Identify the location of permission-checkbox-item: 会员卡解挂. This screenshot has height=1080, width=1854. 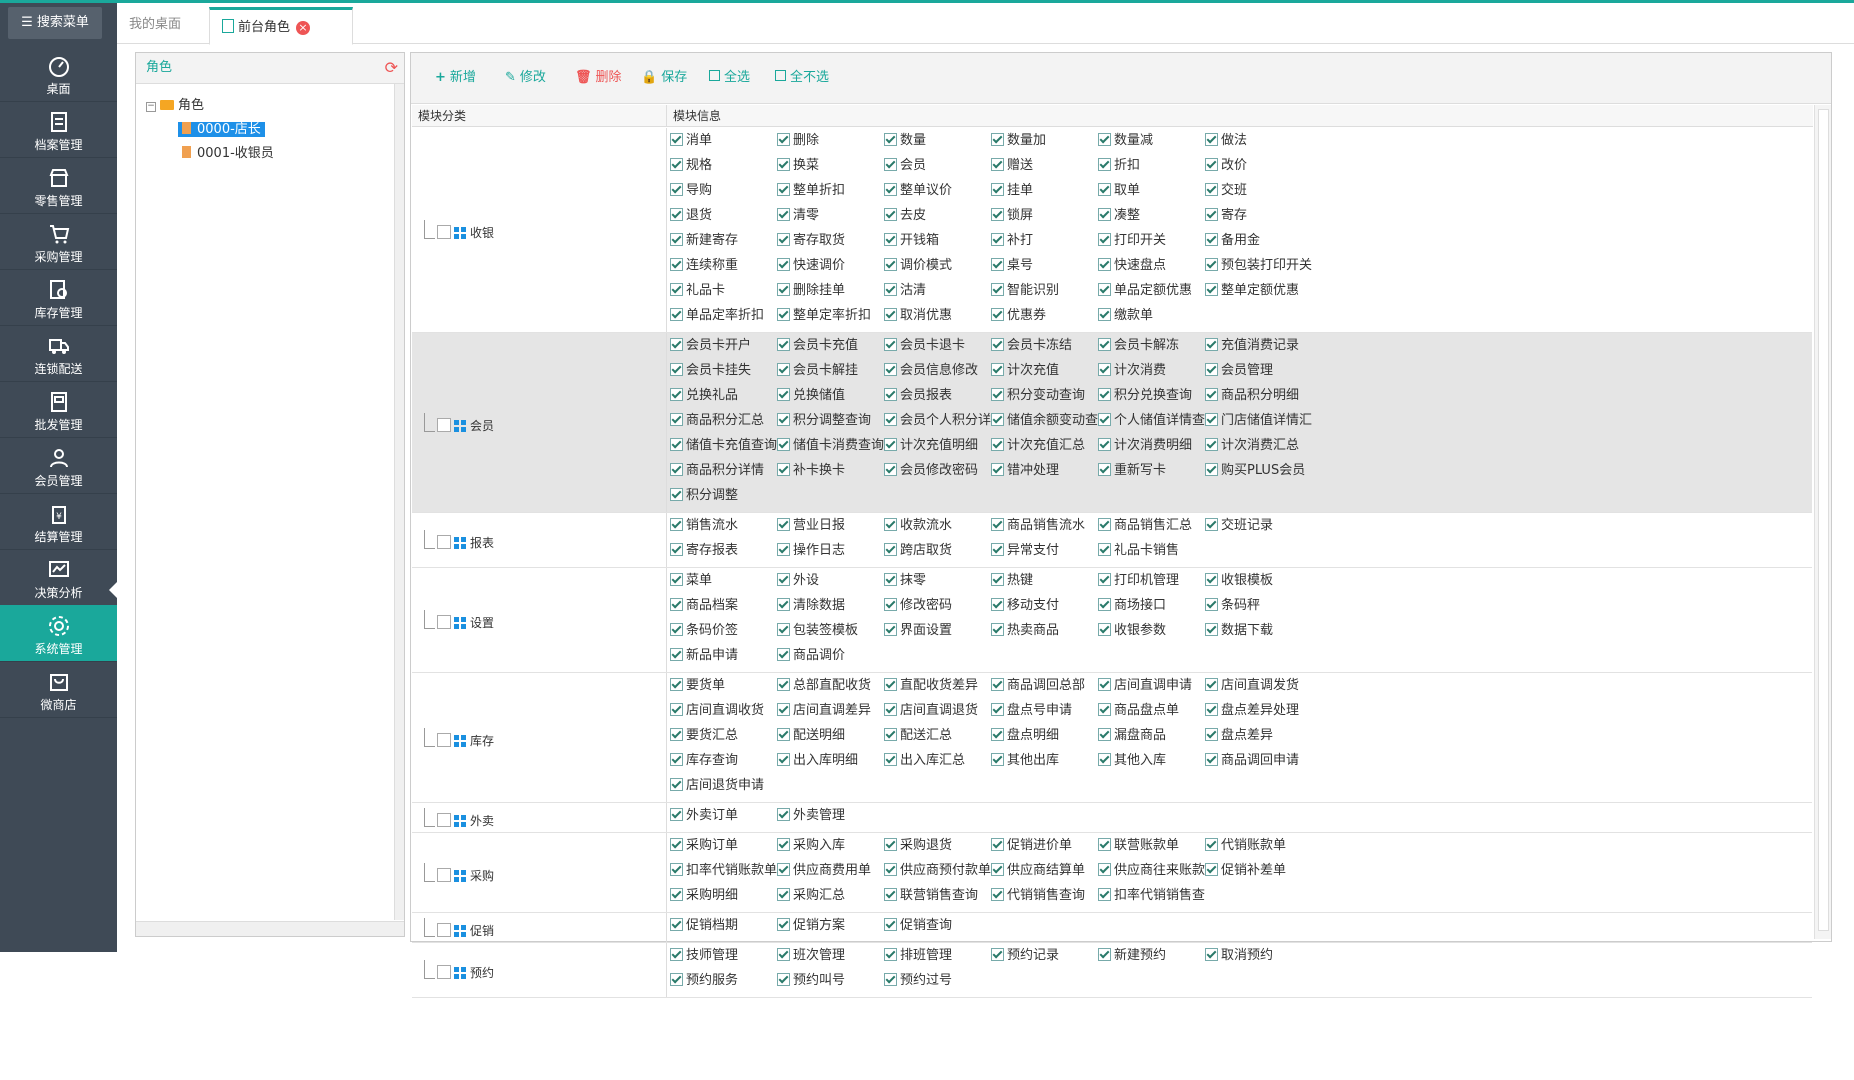
(830, 371).